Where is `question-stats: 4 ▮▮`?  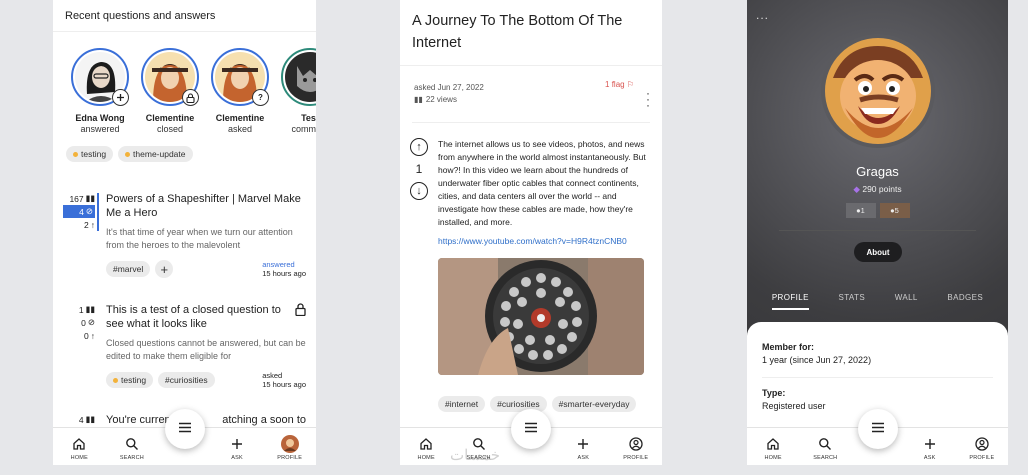
question-stats: 4 ▮▮ is located at coordinates (86, 419).